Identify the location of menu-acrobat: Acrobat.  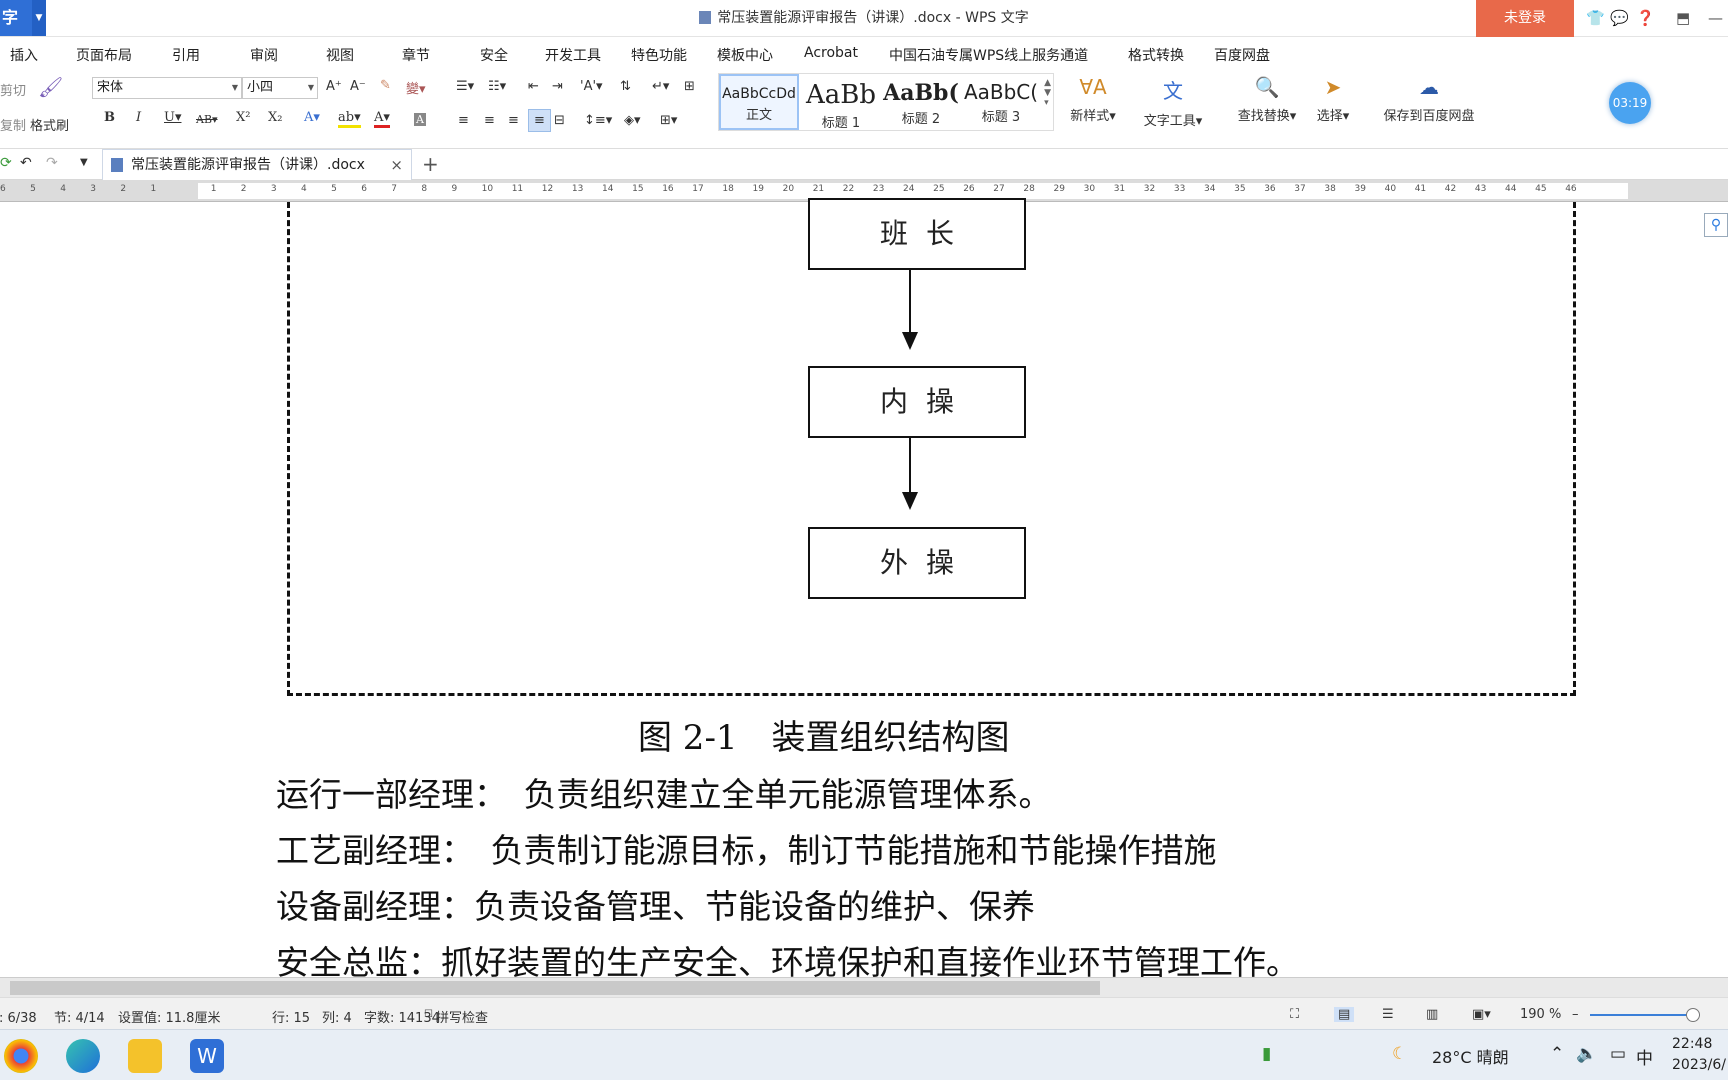
(831, 53).